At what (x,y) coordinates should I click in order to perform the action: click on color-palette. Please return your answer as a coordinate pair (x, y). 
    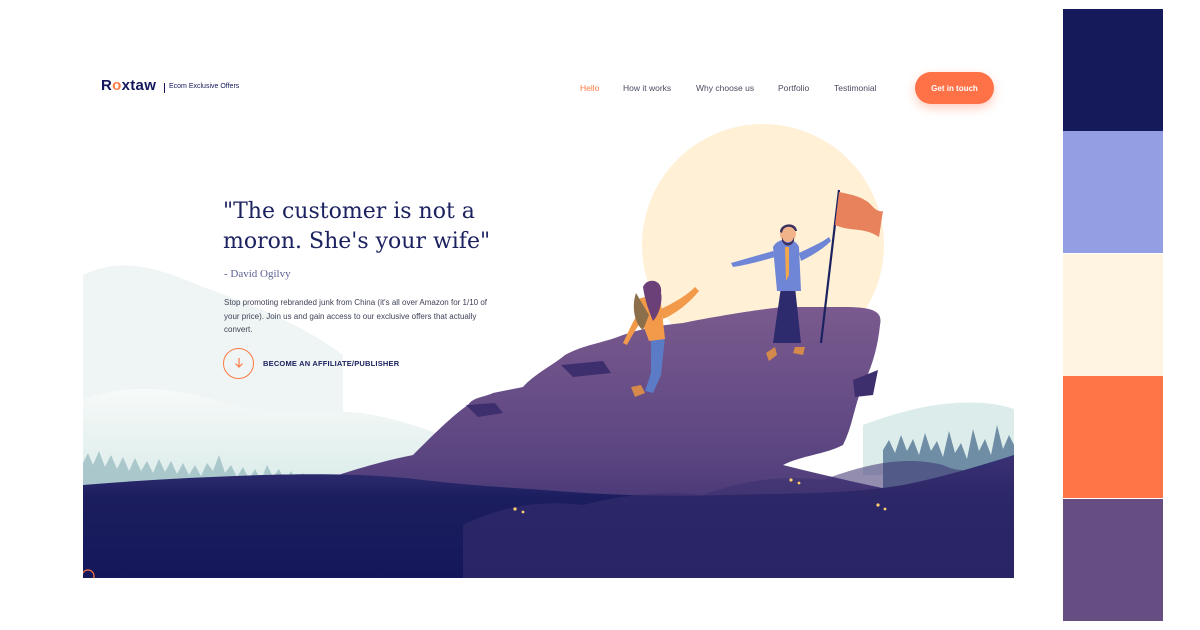
    Looking at the image, I should click on (1113, 315).